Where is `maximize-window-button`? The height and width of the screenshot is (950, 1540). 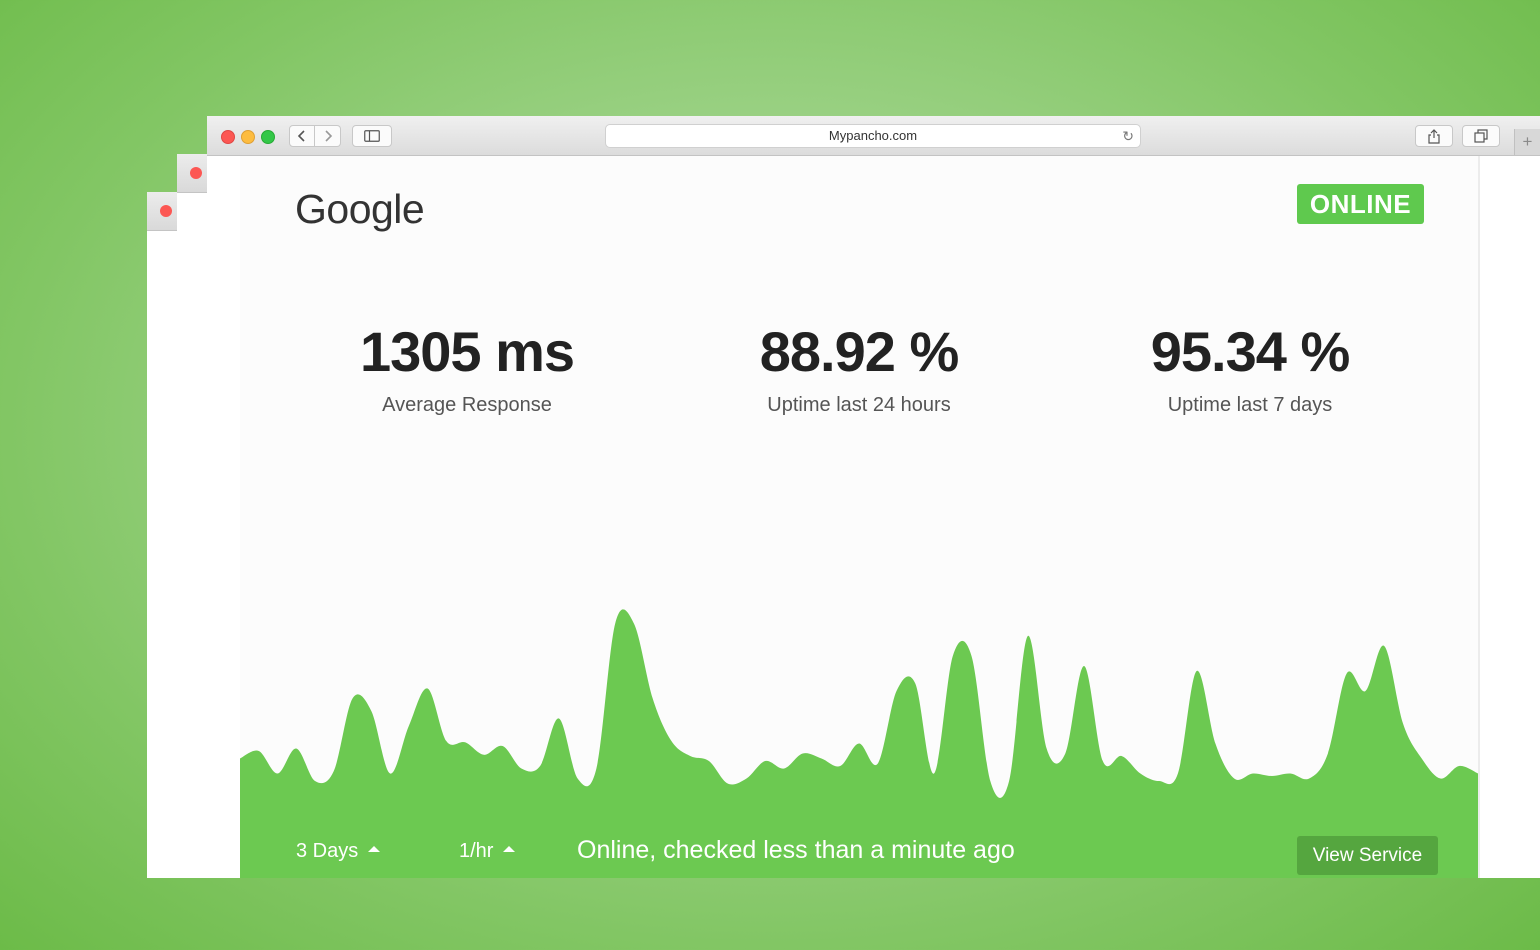
maximize-window-button is located at coordinates (268, 137).